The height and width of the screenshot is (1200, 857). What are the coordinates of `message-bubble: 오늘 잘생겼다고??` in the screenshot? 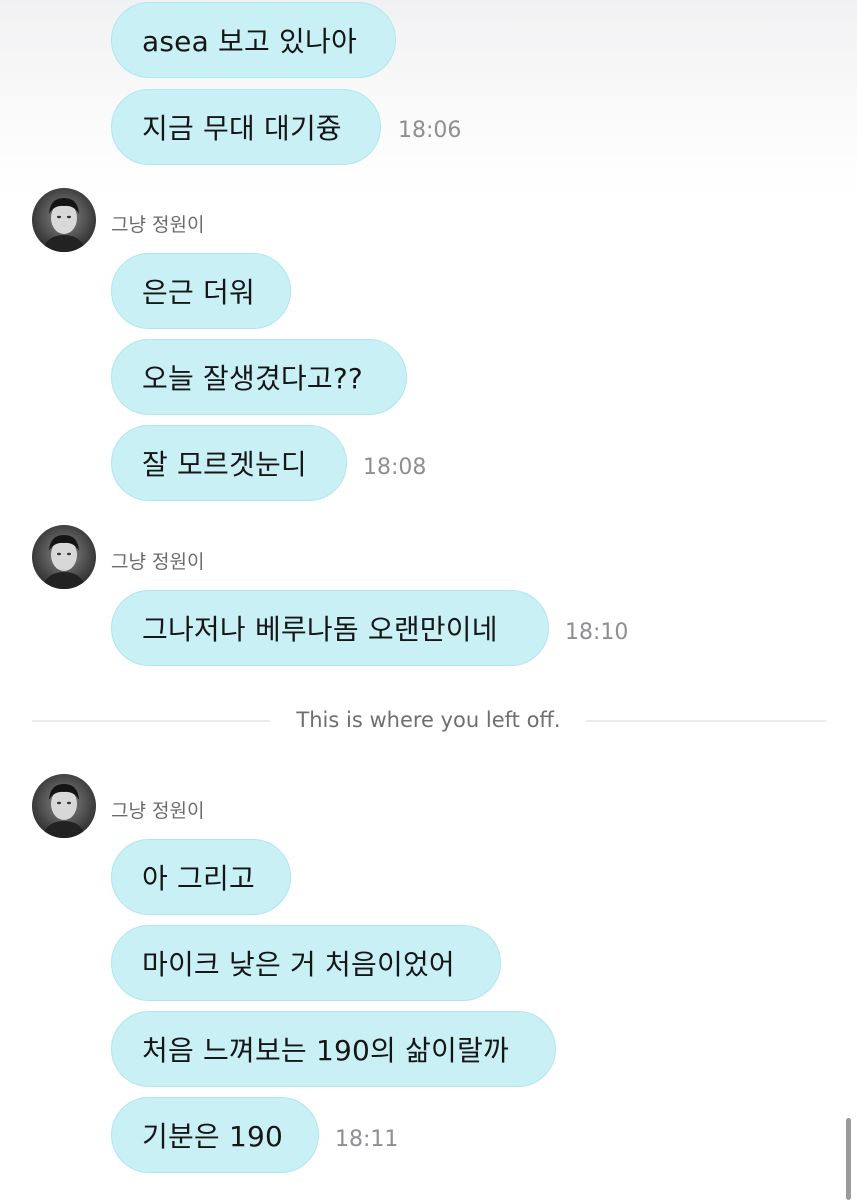 It's located at (259, 377).